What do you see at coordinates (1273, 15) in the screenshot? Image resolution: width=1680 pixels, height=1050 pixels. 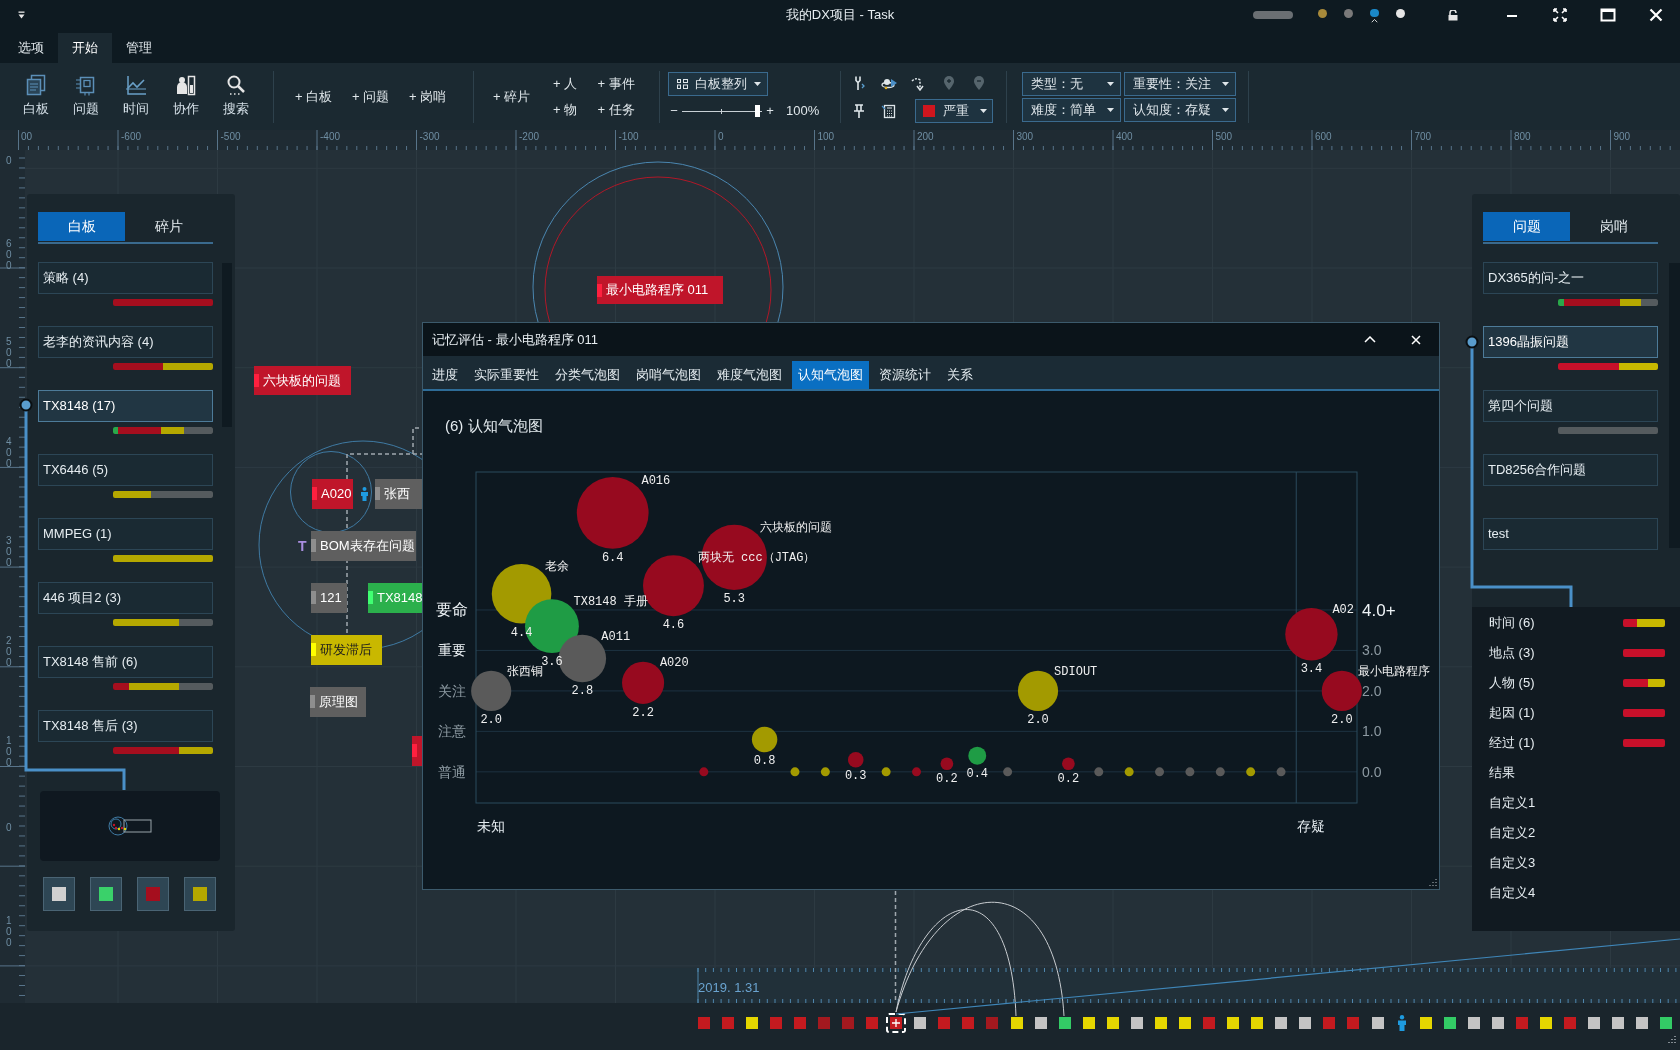 I see `drag-handle` at bounding box center [1273, 15].